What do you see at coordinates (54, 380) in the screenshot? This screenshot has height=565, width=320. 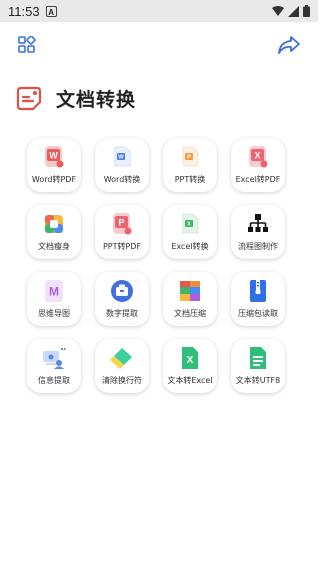 I see `tool-label: 信息提取` at bounding box center [54, 380].